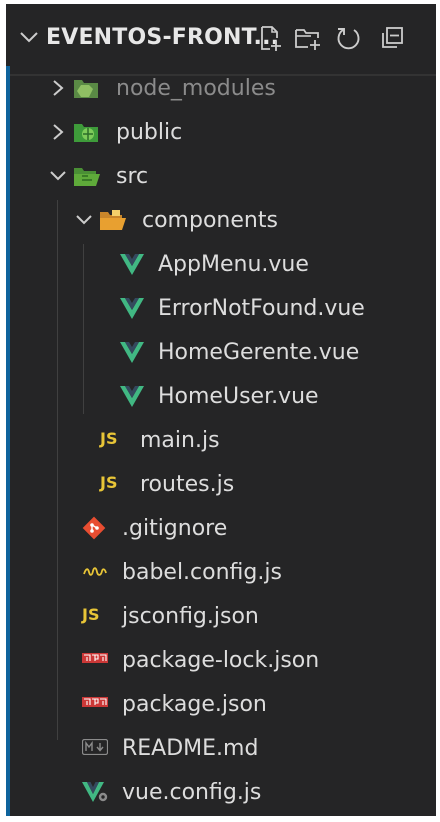 The height and width of the screenshot is (822, 440). Describe the element at coordinates (238, 396) in the screenshot. I see `tree-item-label: HomeUser.vue` at that location.